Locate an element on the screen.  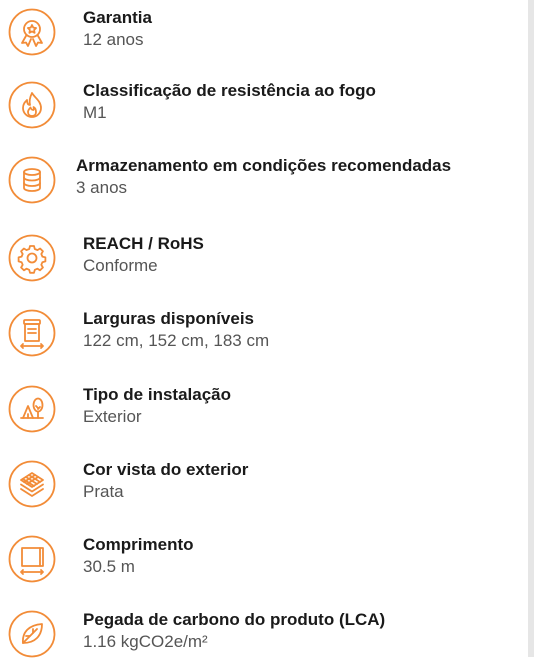
spec-title: Comprimento is located at coordinates (138, 544).